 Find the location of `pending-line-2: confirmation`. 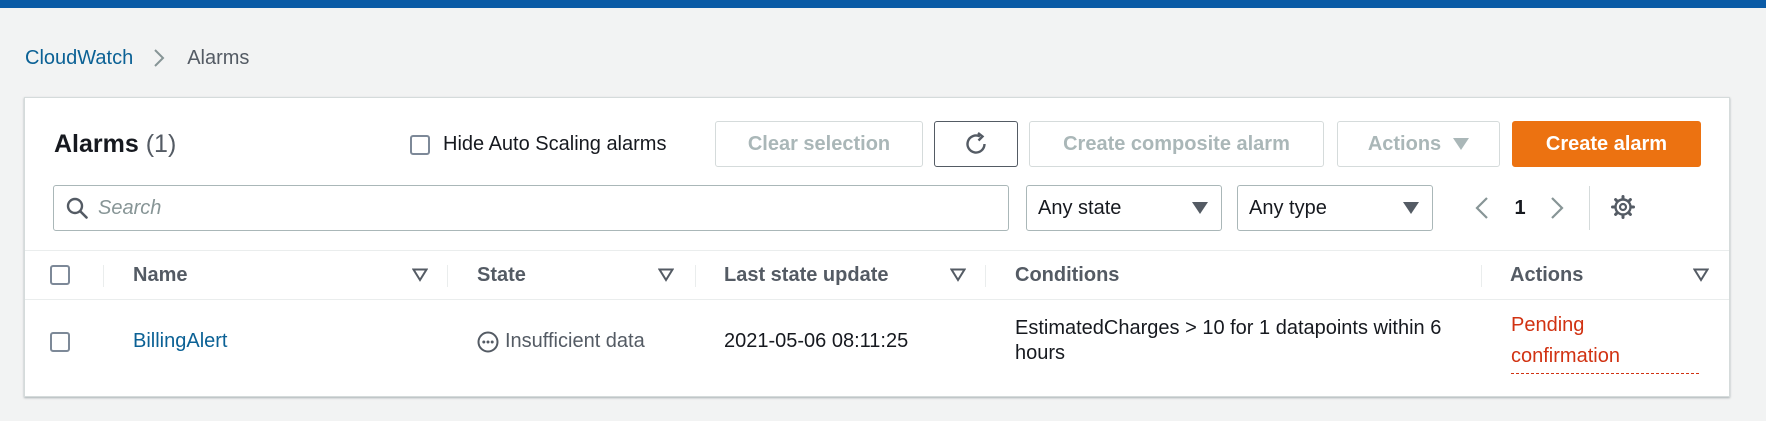

pending-line-2: confirmation is located at coordinates (1605, 357).